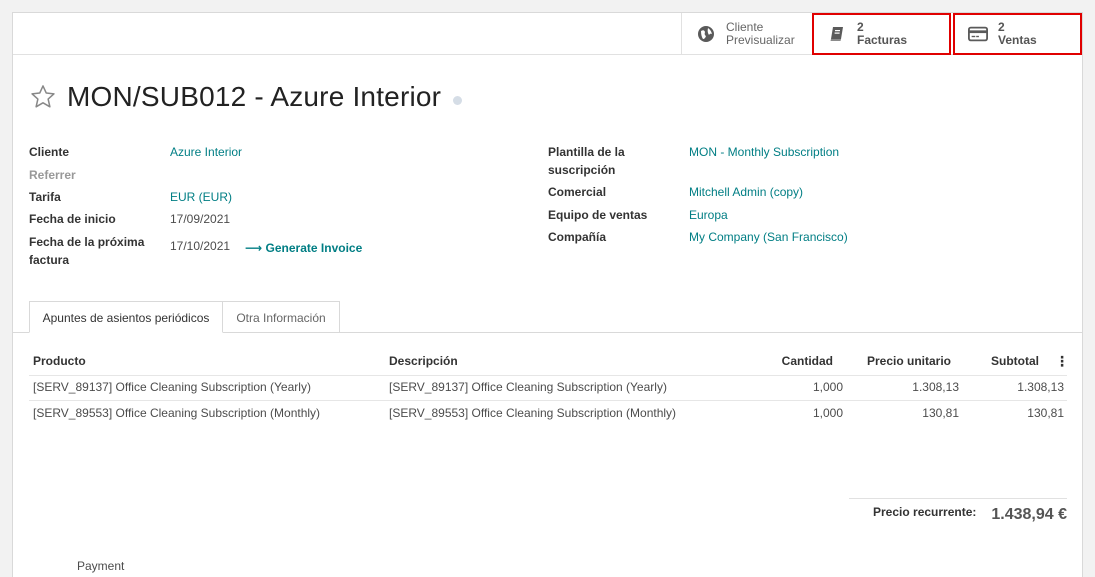 The image size is (1095, 577). Describe the element at coordinates (900, 361) in the screenshot. I see `col-unit-price: Precio unitario` at that location.